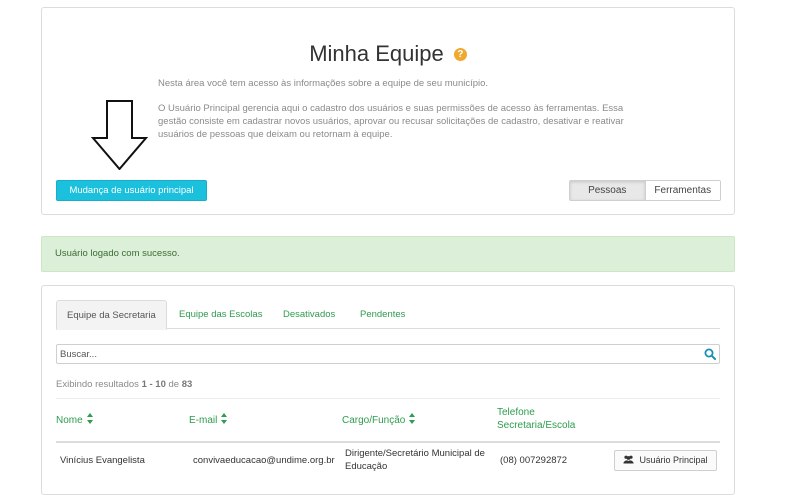 The width and height of the screenshot is (800, 495). Describe the element at coordinates (536, 419) in the screenshot. I see `column-header-telefone: Telefone Secretaria/Escola` at that location.